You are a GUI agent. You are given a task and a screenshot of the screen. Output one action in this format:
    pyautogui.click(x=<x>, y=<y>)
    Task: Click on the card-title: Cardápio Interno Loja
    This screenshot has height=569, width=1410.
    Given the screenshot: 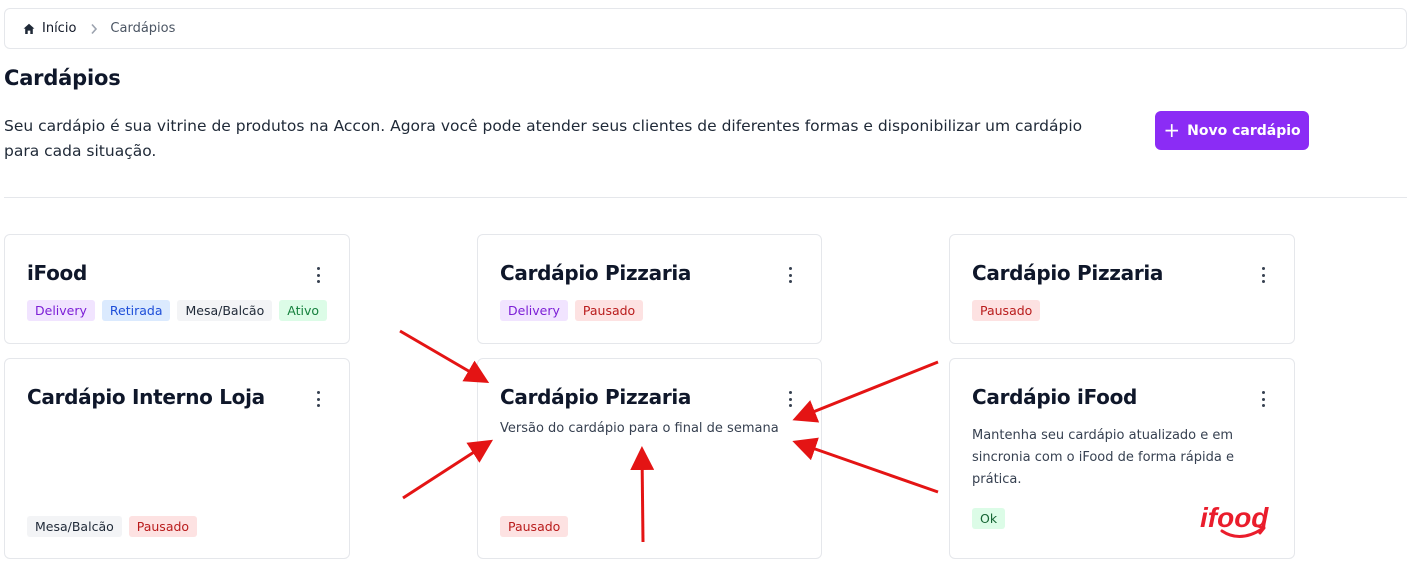 What is the action you would take?
    pyautogui.click(x=146, y=397)
    